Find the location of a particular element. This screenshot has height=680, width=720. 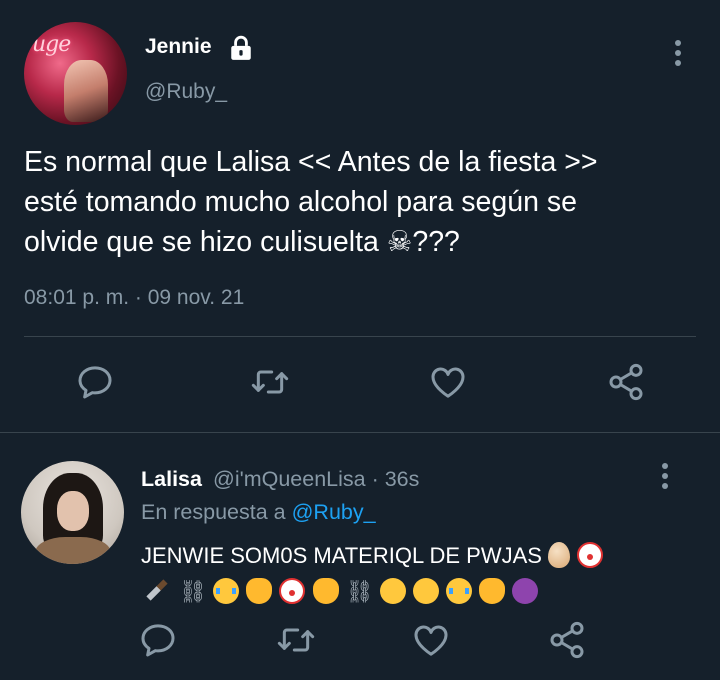

devil-face-emoji-icon is located at coordinates (525, 591).